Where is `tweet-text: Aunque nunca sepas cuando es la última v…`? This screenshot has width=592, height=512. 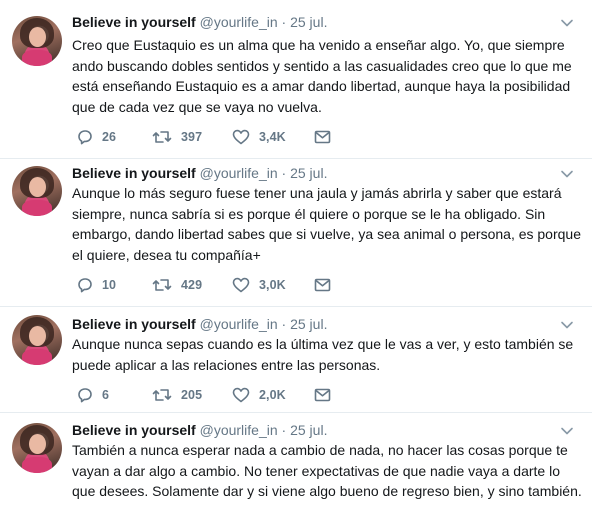
tweet-text: Aunque nunca sepas cuando es la última v… is located at coordinates (327, 354).